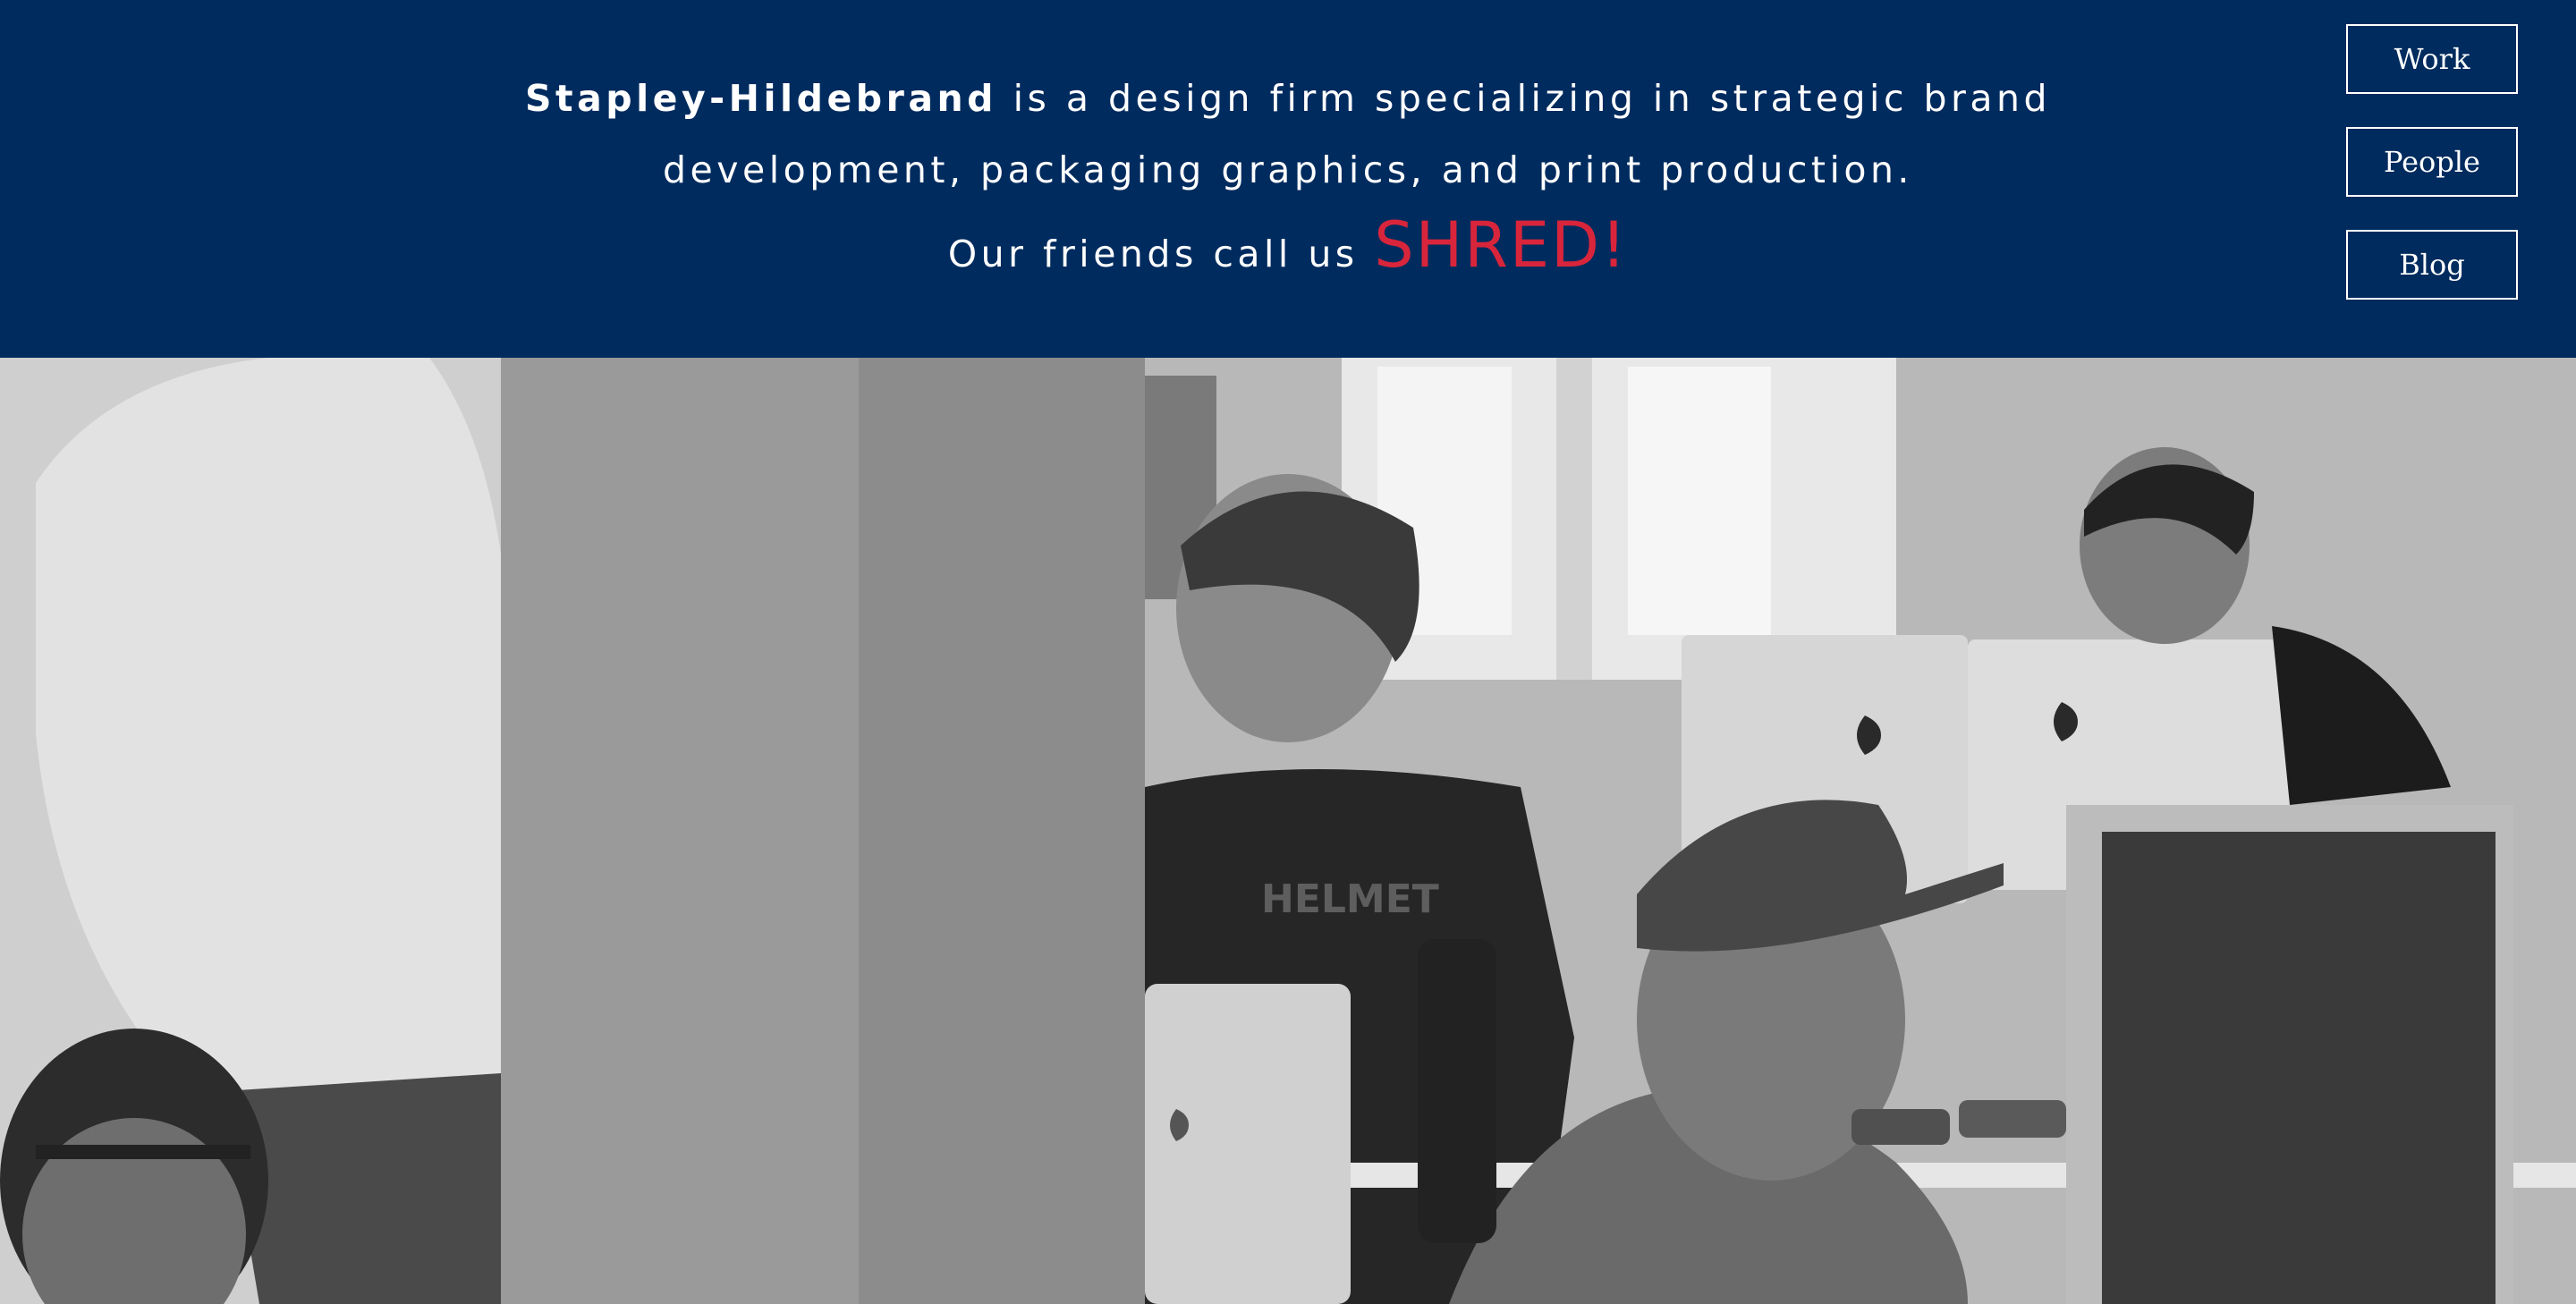 This screenshot has height=1304, width=2576. What do you see at coordinates (143, 1152) in the screenshot?
I see `glasses` at bounding box center [143, 1152].